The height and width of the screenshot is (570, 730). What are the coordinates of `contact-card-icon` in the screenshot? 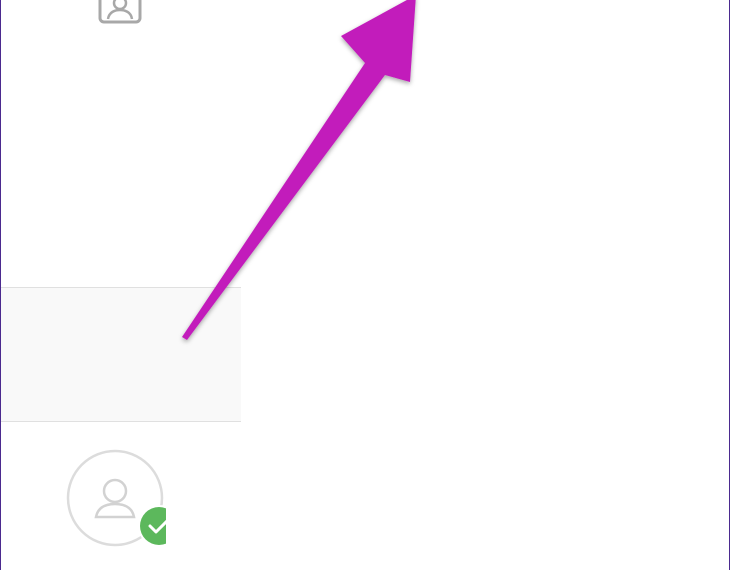 It's located at (121, 12).